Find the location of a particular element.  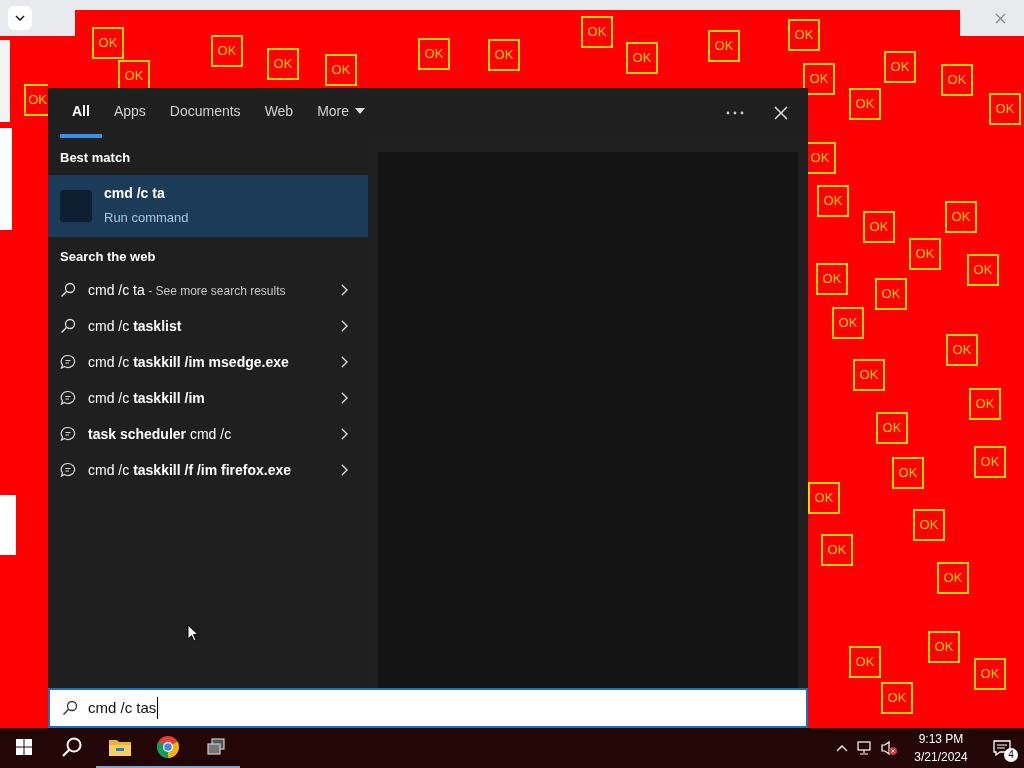

result-text: cmd /c taskkill /im is located at coordinates (146, 398).